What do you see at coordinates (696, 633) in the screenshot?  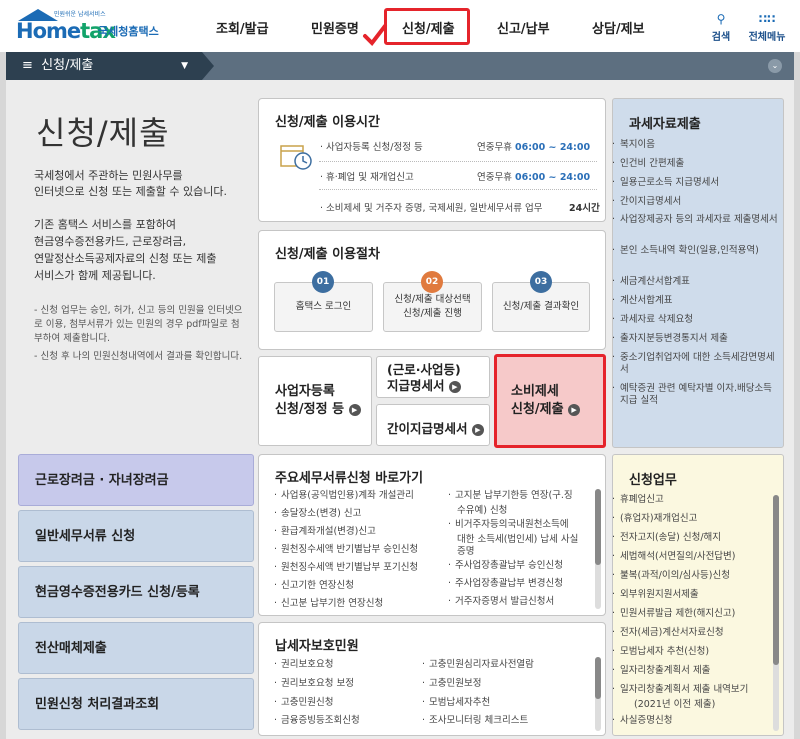 I see `apply-work-item: 전자(세금)계산서자료신청` at bounding box center [696, 633].